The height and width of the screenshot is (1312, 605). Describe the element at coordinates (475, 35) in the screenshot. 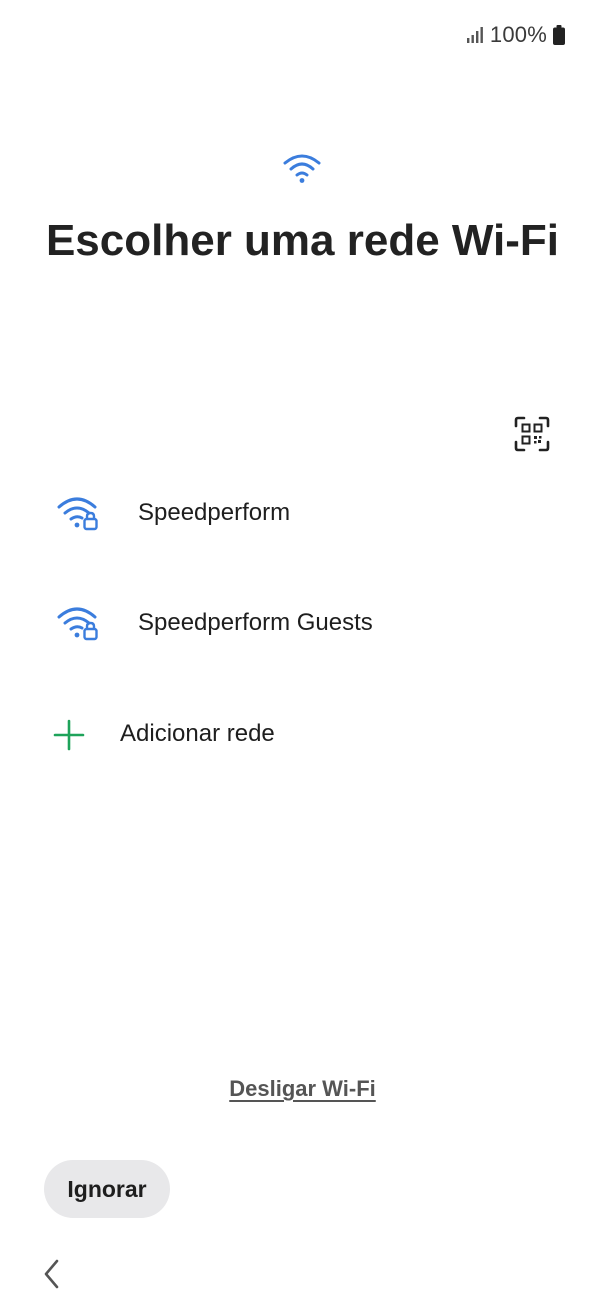

I see `signal-bars-icon` at that location.